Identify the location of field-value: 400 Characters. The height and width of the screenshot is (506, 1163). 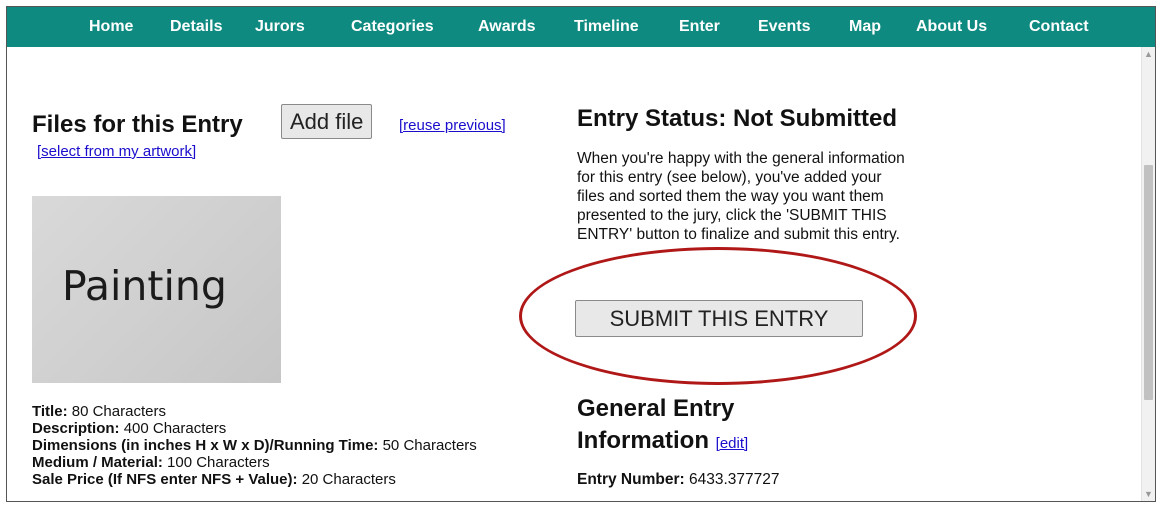
(175, 428).